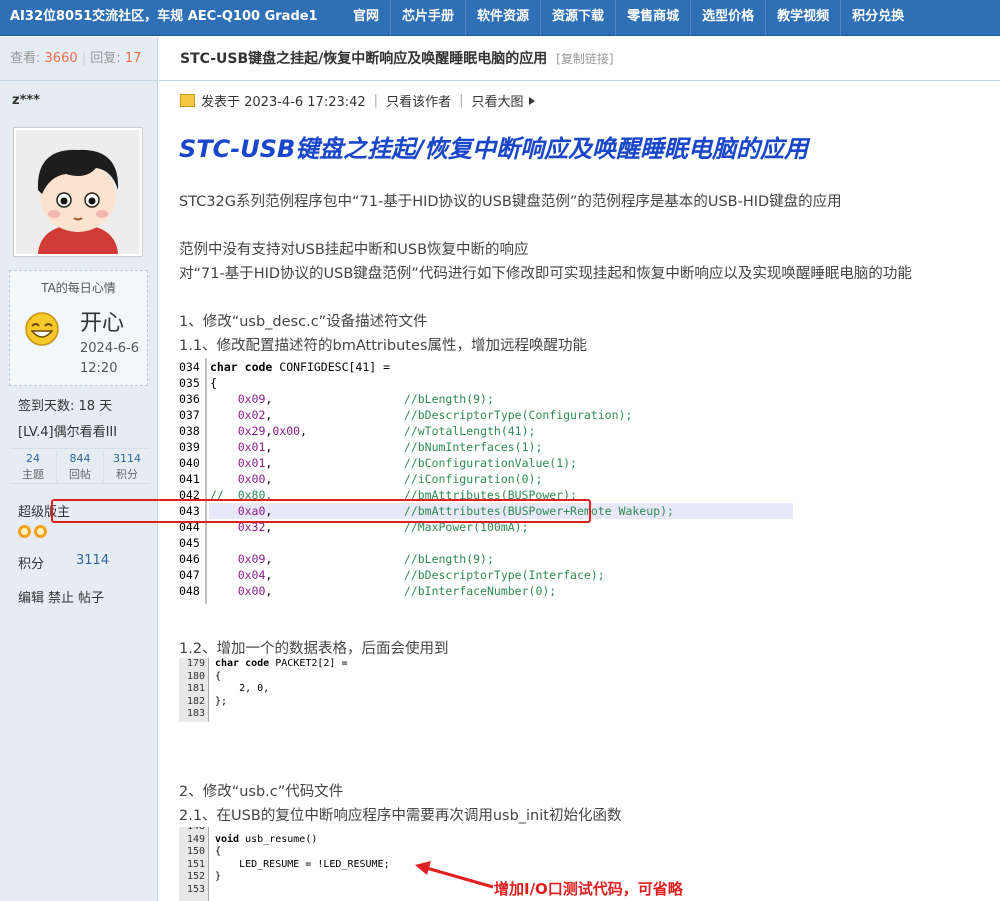 The height and width of the screenshot is (901, 1000). What do you see at coordinates (321, 511) in the screenshot?
I see `highlight-box` at bounding box center [321, 511].